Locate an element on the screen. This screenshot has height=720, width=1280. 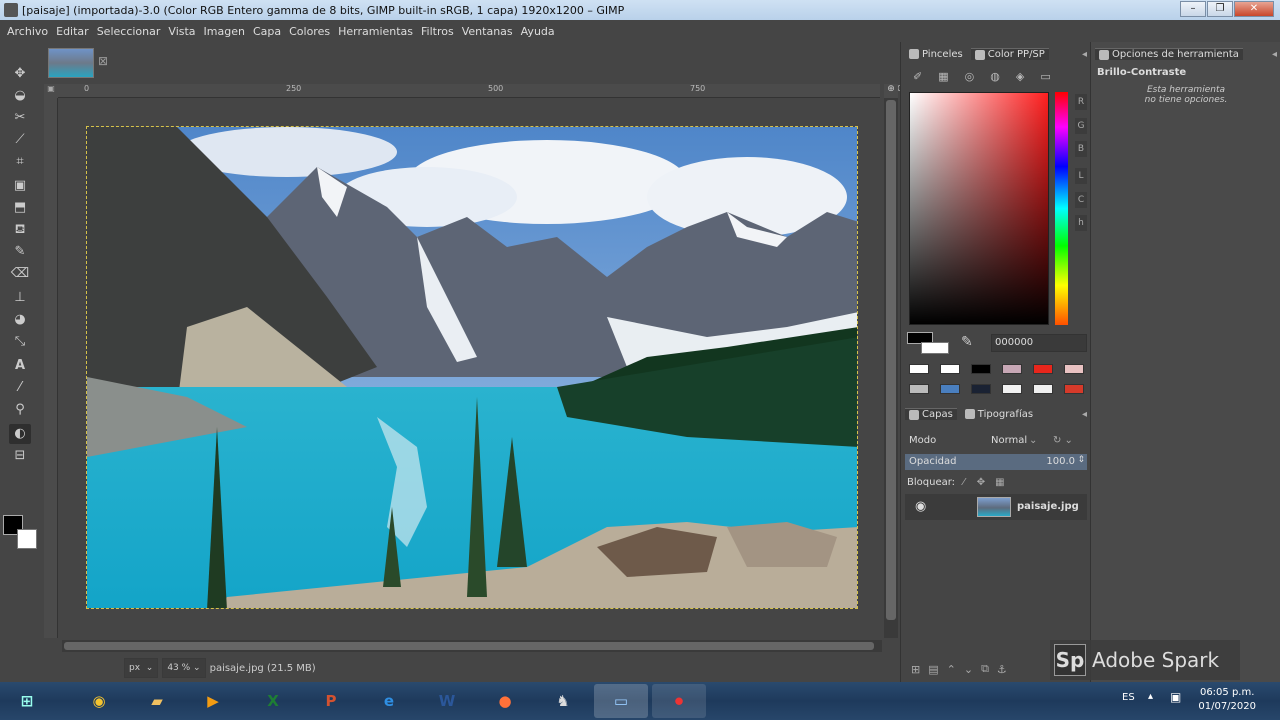
menu-filtros: Filtros is located at coordinates (437, 31).